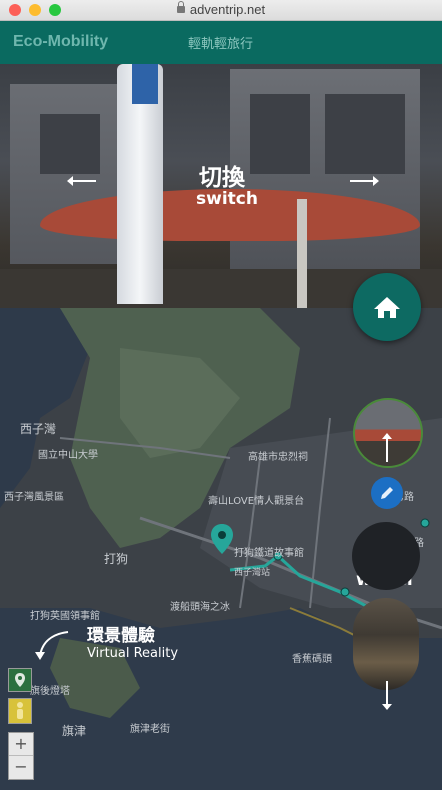 Image resolution: width=442 pixels, height=790 pixels. Describe the element at coordinates (222, 178) in the screenshot. I see `switch-hint-zh: 切換` at that location.